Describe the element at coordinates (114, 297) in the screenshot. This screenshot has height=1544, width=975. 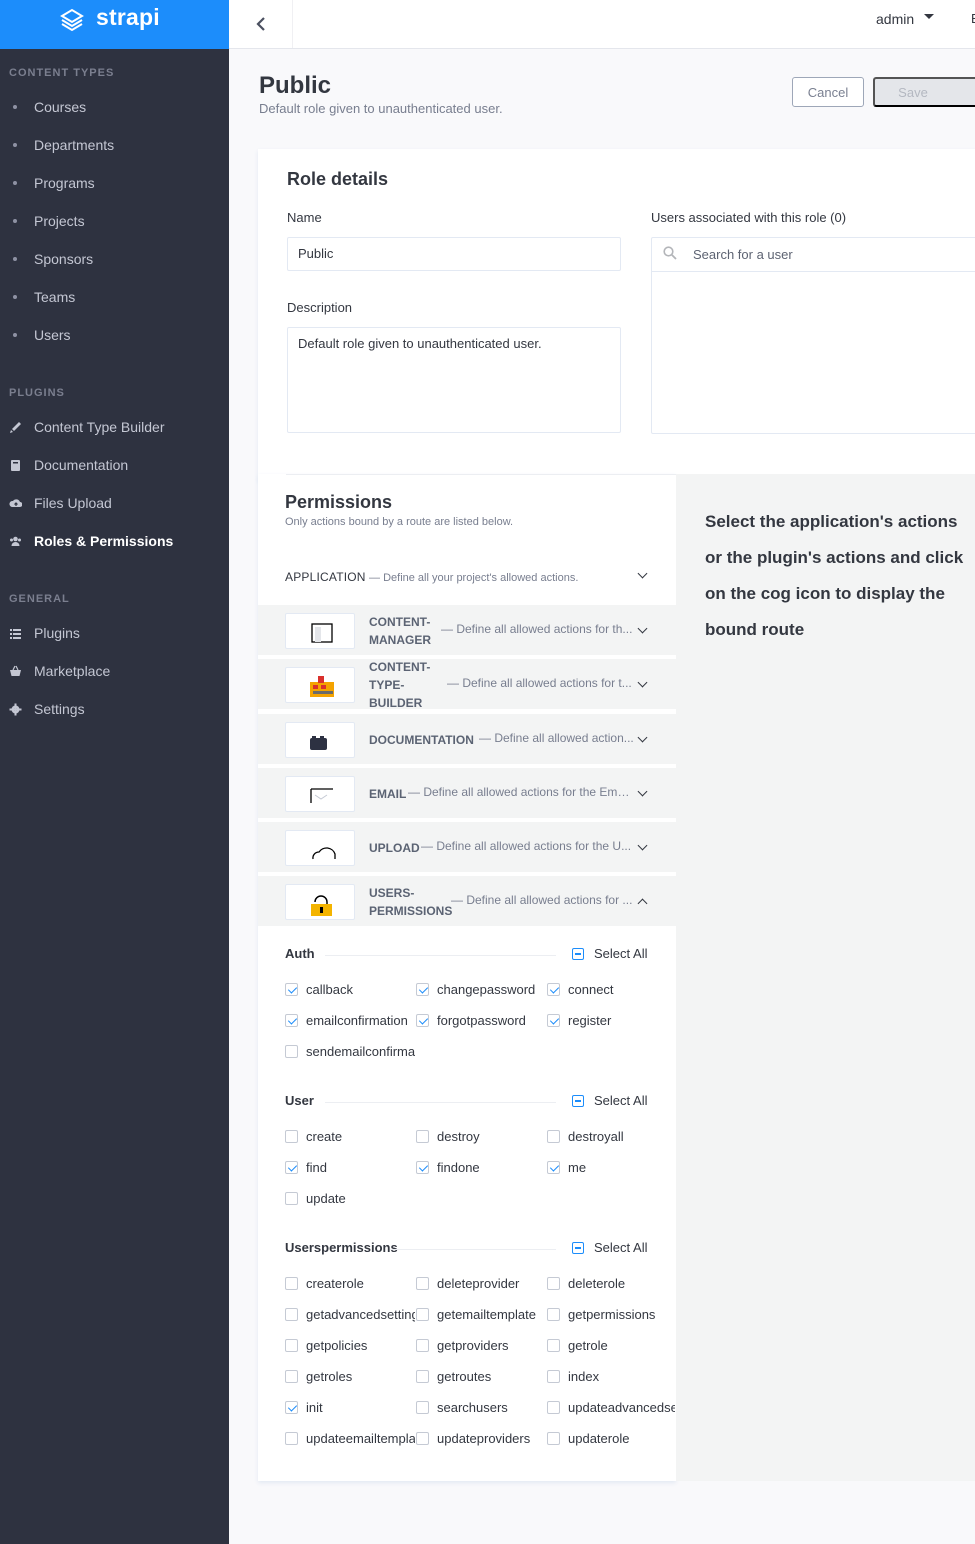
I see `sidebar-item-teams: Teams` at that location.